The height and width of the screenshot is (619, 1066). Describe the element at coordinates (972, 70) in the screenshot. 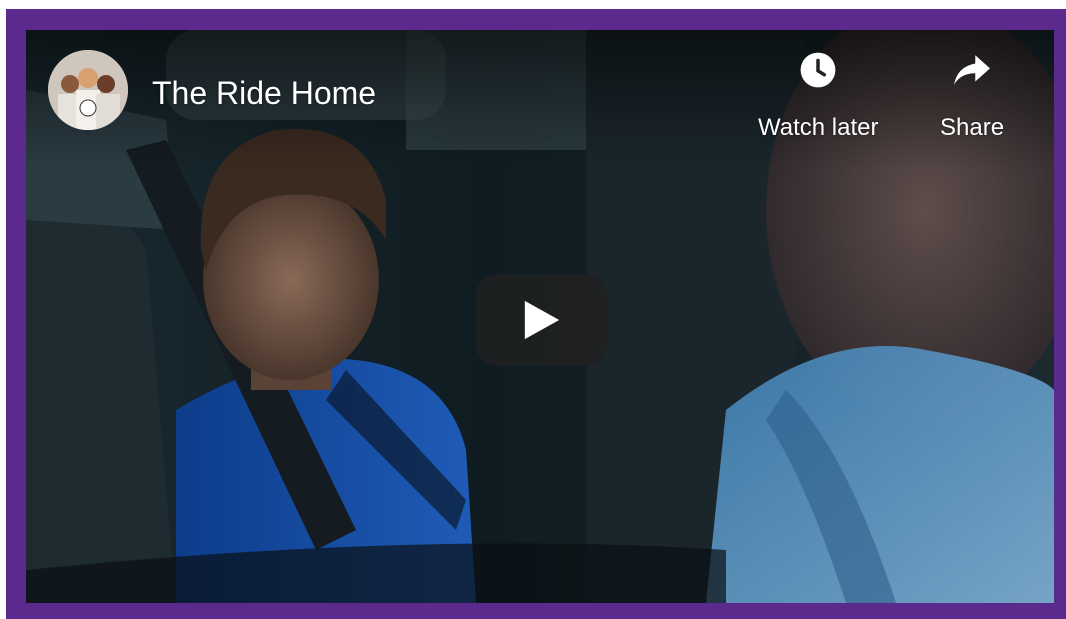

I see `share-arrow-icon` at that location.